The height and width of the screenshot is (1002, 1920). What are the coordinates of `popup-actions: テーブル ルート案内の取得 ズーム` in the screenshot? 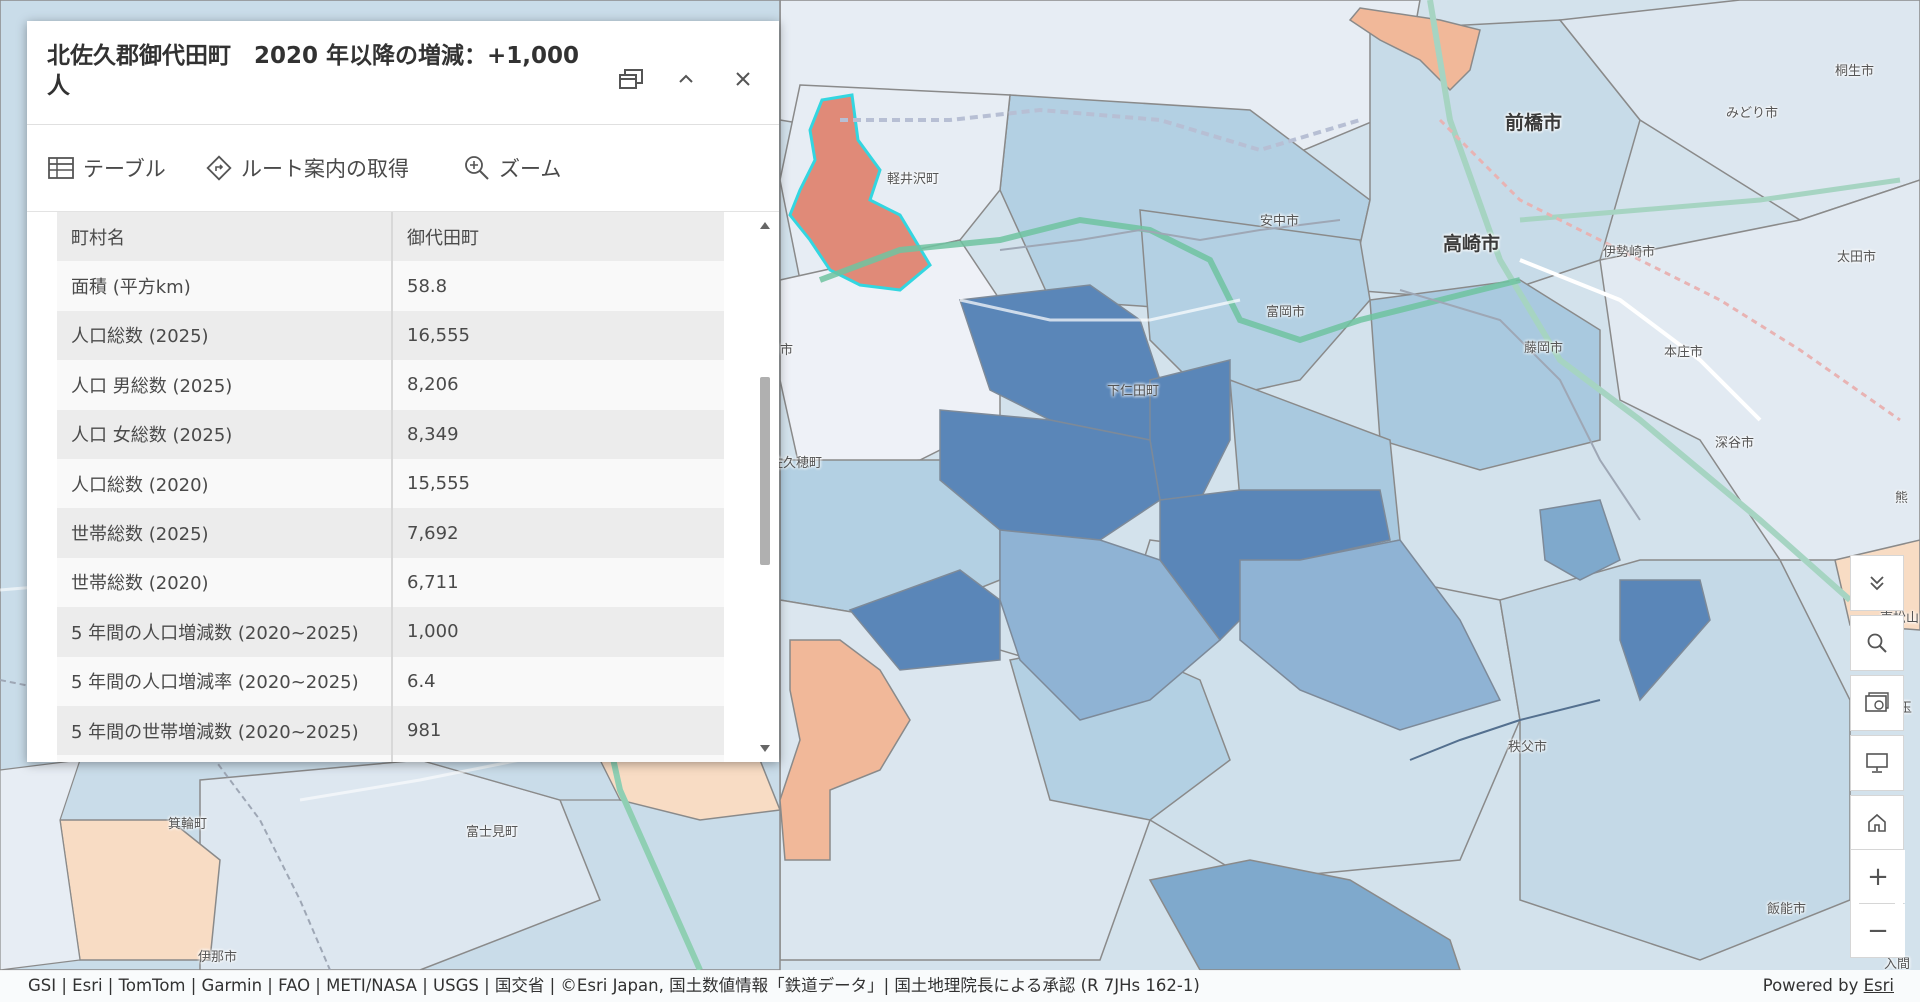 It's located at (403, 168).